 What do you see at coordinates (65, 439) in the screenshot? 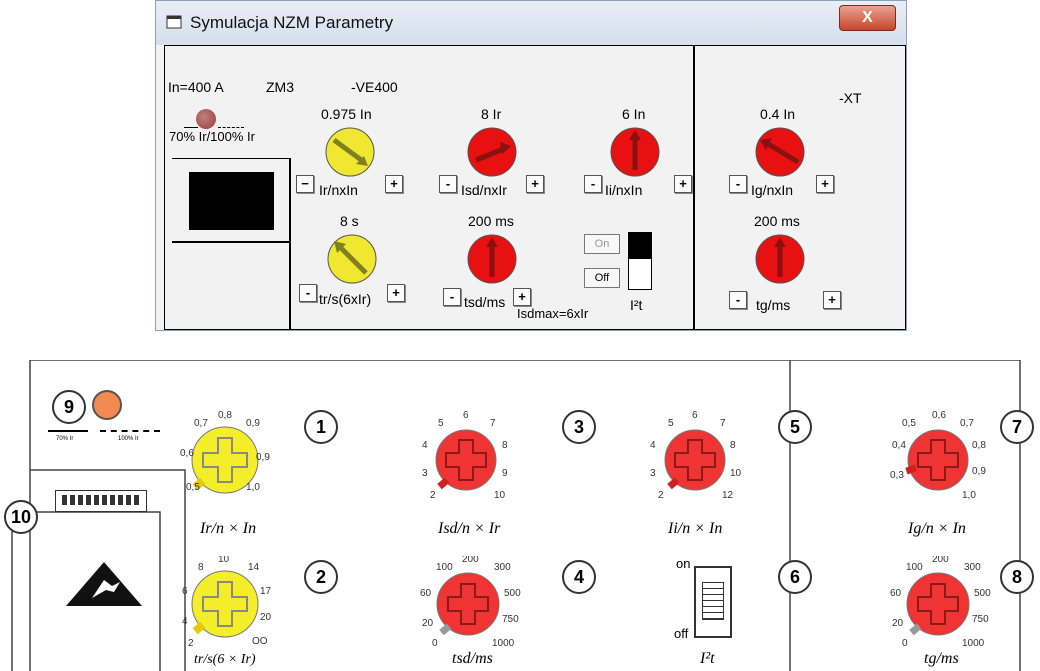
I see `legend-solid-label: 70% Ir` at bounding box center [65, 439].